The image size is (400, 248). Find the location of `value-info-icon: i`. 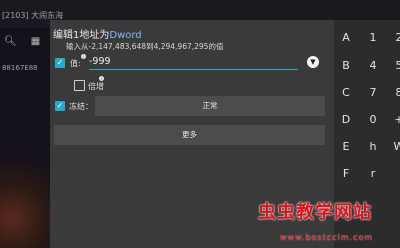

value-info-icon: i is located at coordinates (83, 56).